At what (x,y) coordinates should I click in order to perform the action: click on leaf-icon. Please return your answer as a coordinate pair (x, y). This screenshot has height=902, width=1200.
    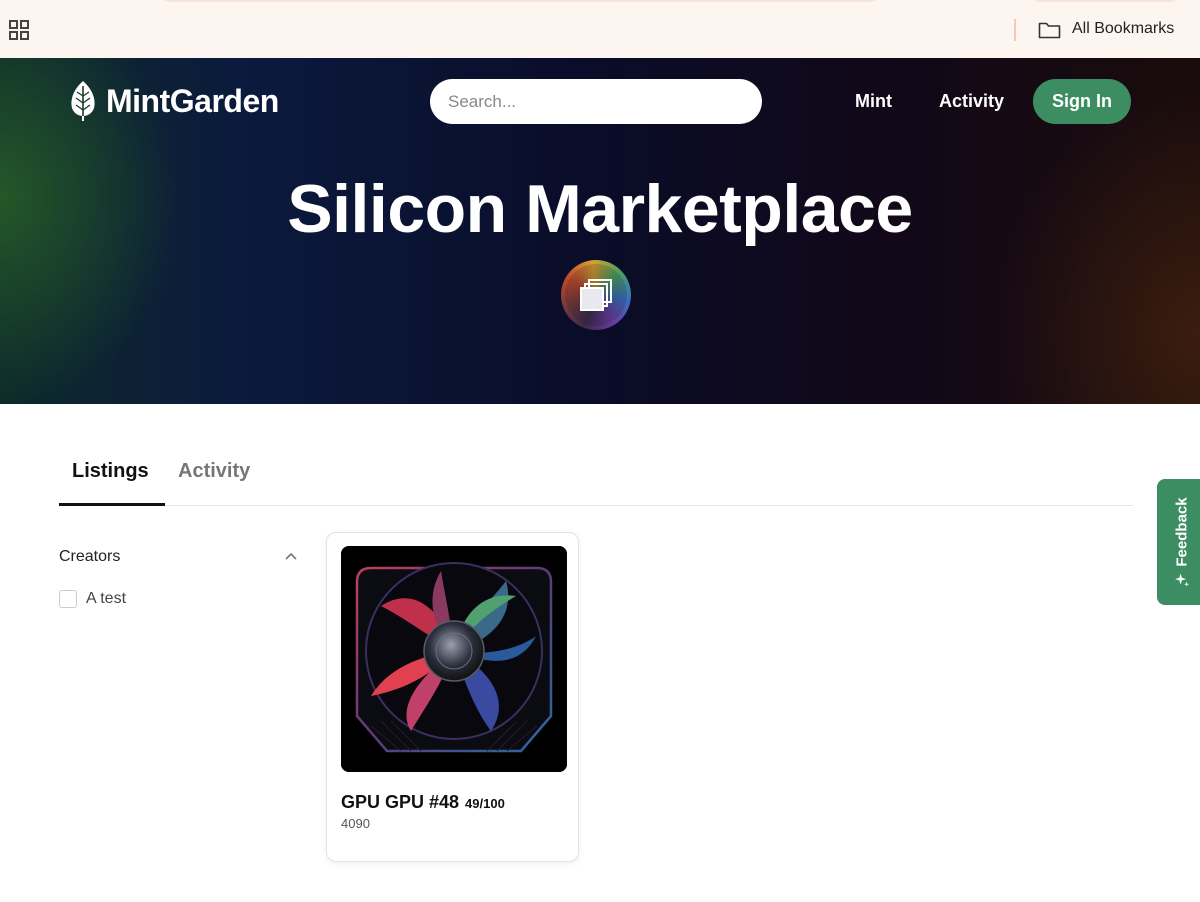
    Looking at the image, I should click on (83, 101).